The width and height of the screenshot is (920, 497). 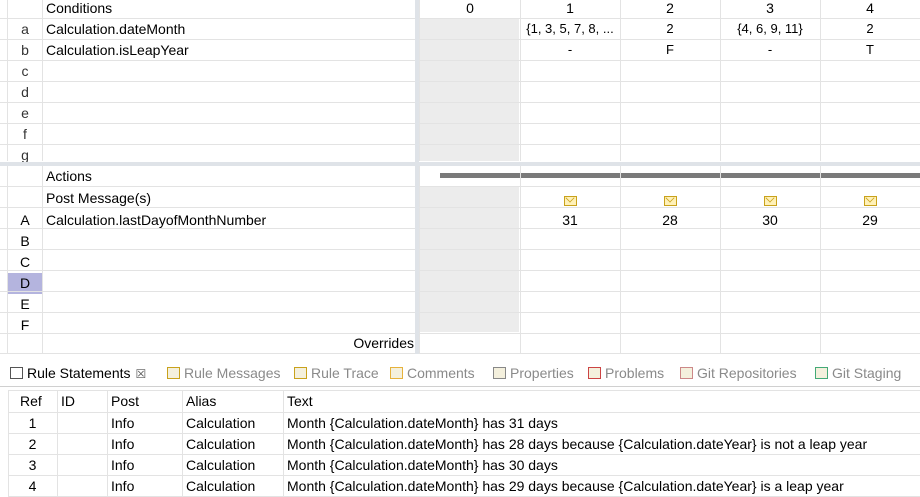 I want to click on column-header-alias: Alias, so click(x=201, y=401).